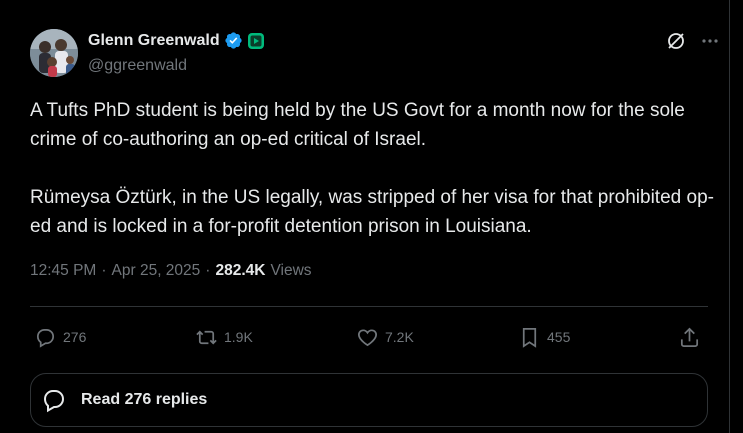 Image resolution: width=743 pixels, height=433 pixels. What do you see at coordinates (369, 306) in the screenshot?
I see `divider` at bounding box center [369, 306].